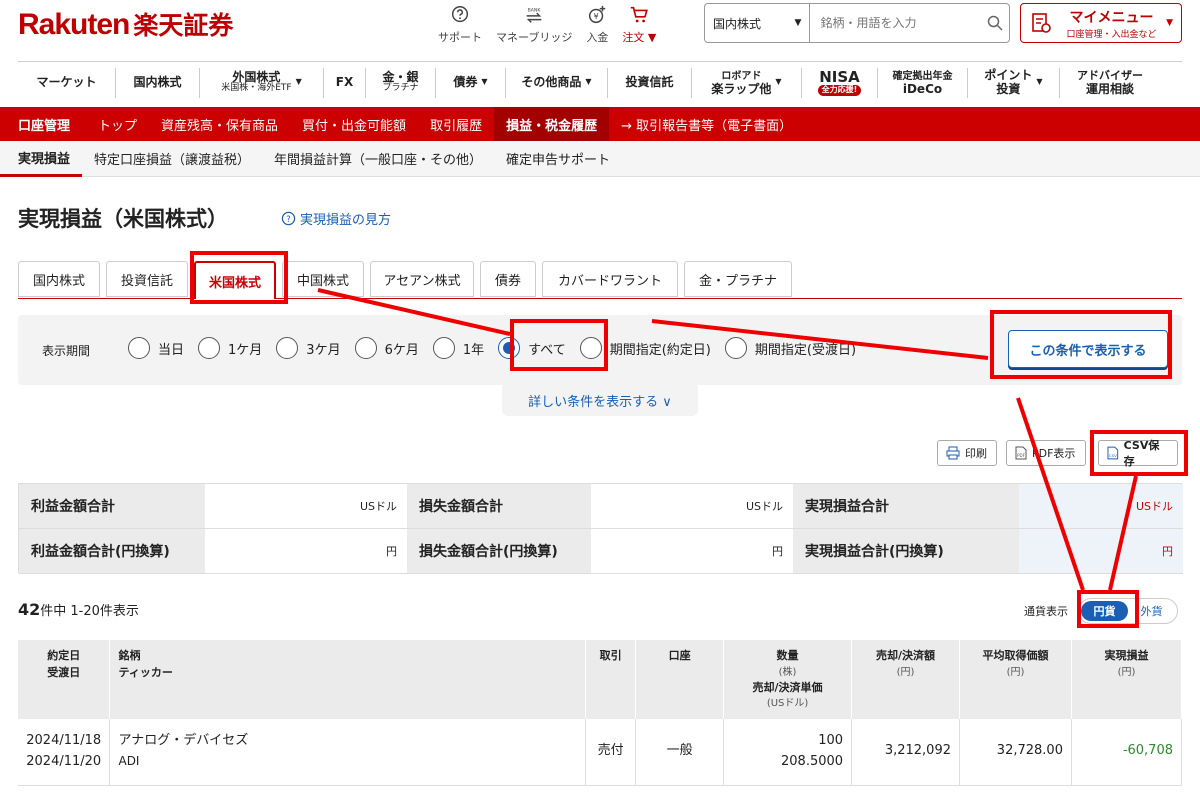 This screenshot has height=793, width=1200. What do you see at coordinates (839, 91) in the screenshot?
I see `nisa-badge: 全力応援!` at bounding box center [839, 91].